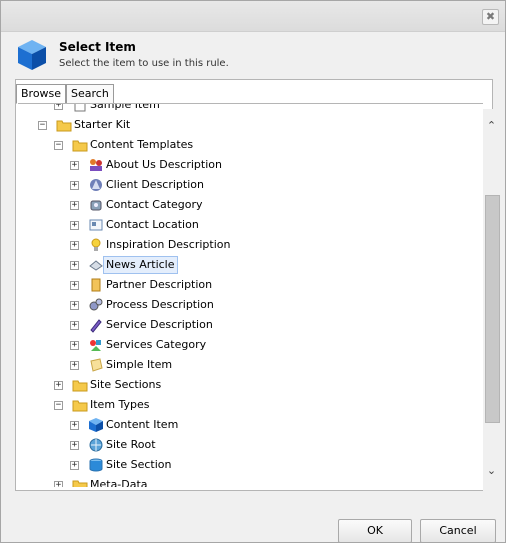 The height and width of the screenshot is (543, 506). What do you see at coordinates (248, 481) in the screenshot?
I see `tree-node: + Meta-Data` at bounding box center [248, 481].